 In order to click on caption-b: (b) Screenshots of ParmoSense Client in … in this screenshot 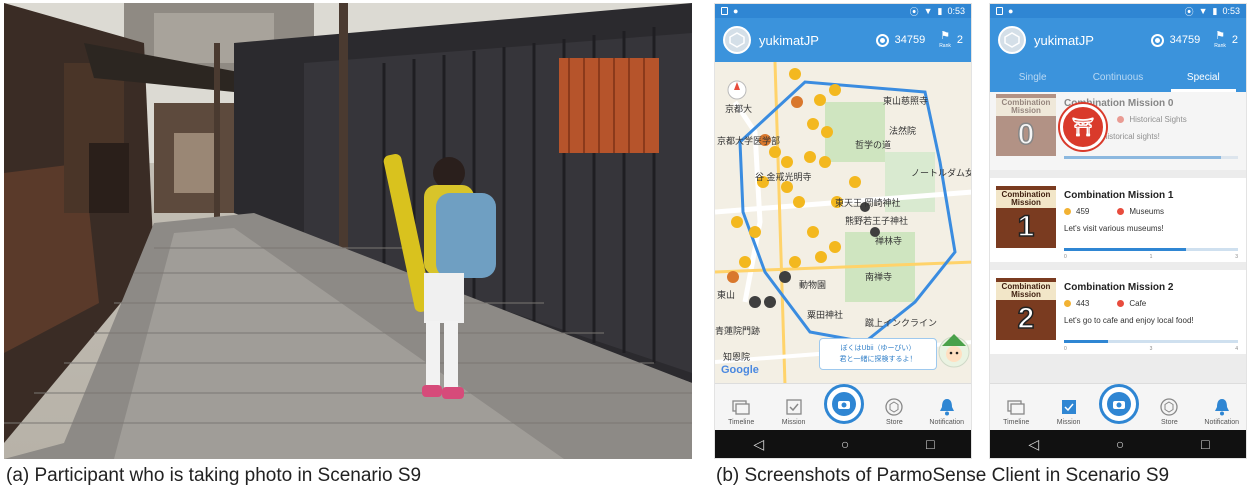, I will do `click(943, 475)`.